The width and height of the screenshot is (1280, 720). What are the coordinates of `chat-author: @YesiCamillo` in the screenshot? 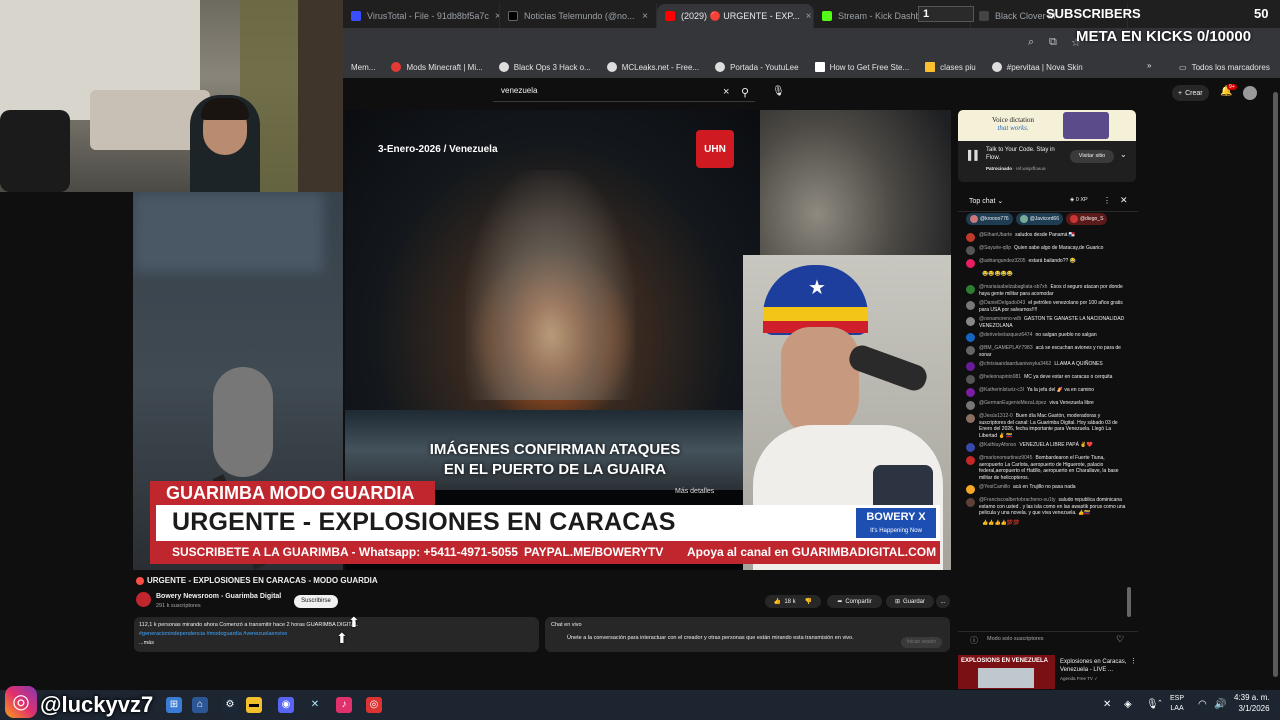 It's located at (994, 487).